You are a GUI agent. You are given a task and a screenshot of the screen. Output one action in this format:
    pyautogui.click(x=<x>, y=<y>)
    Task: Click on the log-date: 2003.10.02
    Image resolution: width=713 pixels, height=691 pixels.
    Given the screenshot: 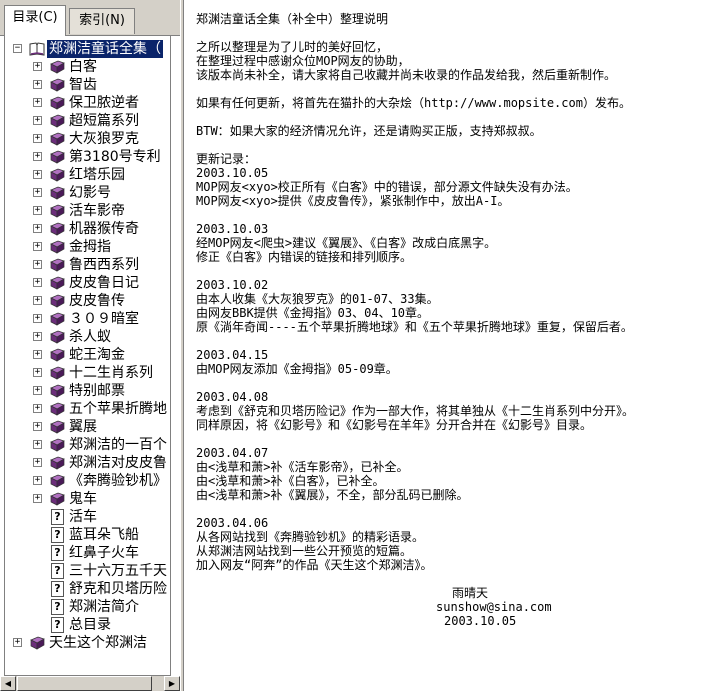 What is the action you would take?
    pyautogui.click(x=232, y=285)
    